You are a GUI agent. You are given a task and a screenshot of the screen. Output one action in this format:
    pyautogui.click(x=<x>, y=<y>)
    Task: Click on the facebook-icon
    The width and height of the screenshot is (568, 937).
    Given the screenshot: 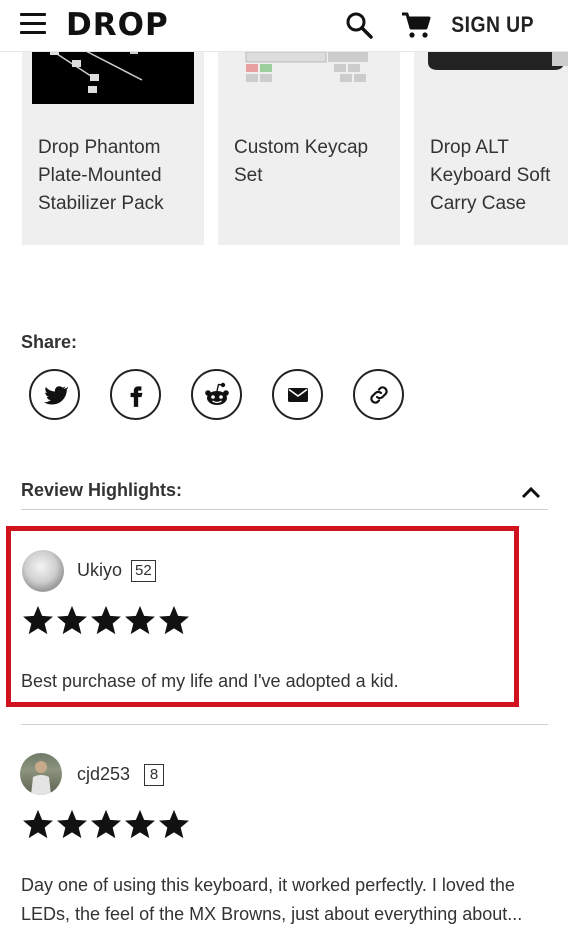 What is the action you would take?
    pyautogui.click(x=136, y=396)
    